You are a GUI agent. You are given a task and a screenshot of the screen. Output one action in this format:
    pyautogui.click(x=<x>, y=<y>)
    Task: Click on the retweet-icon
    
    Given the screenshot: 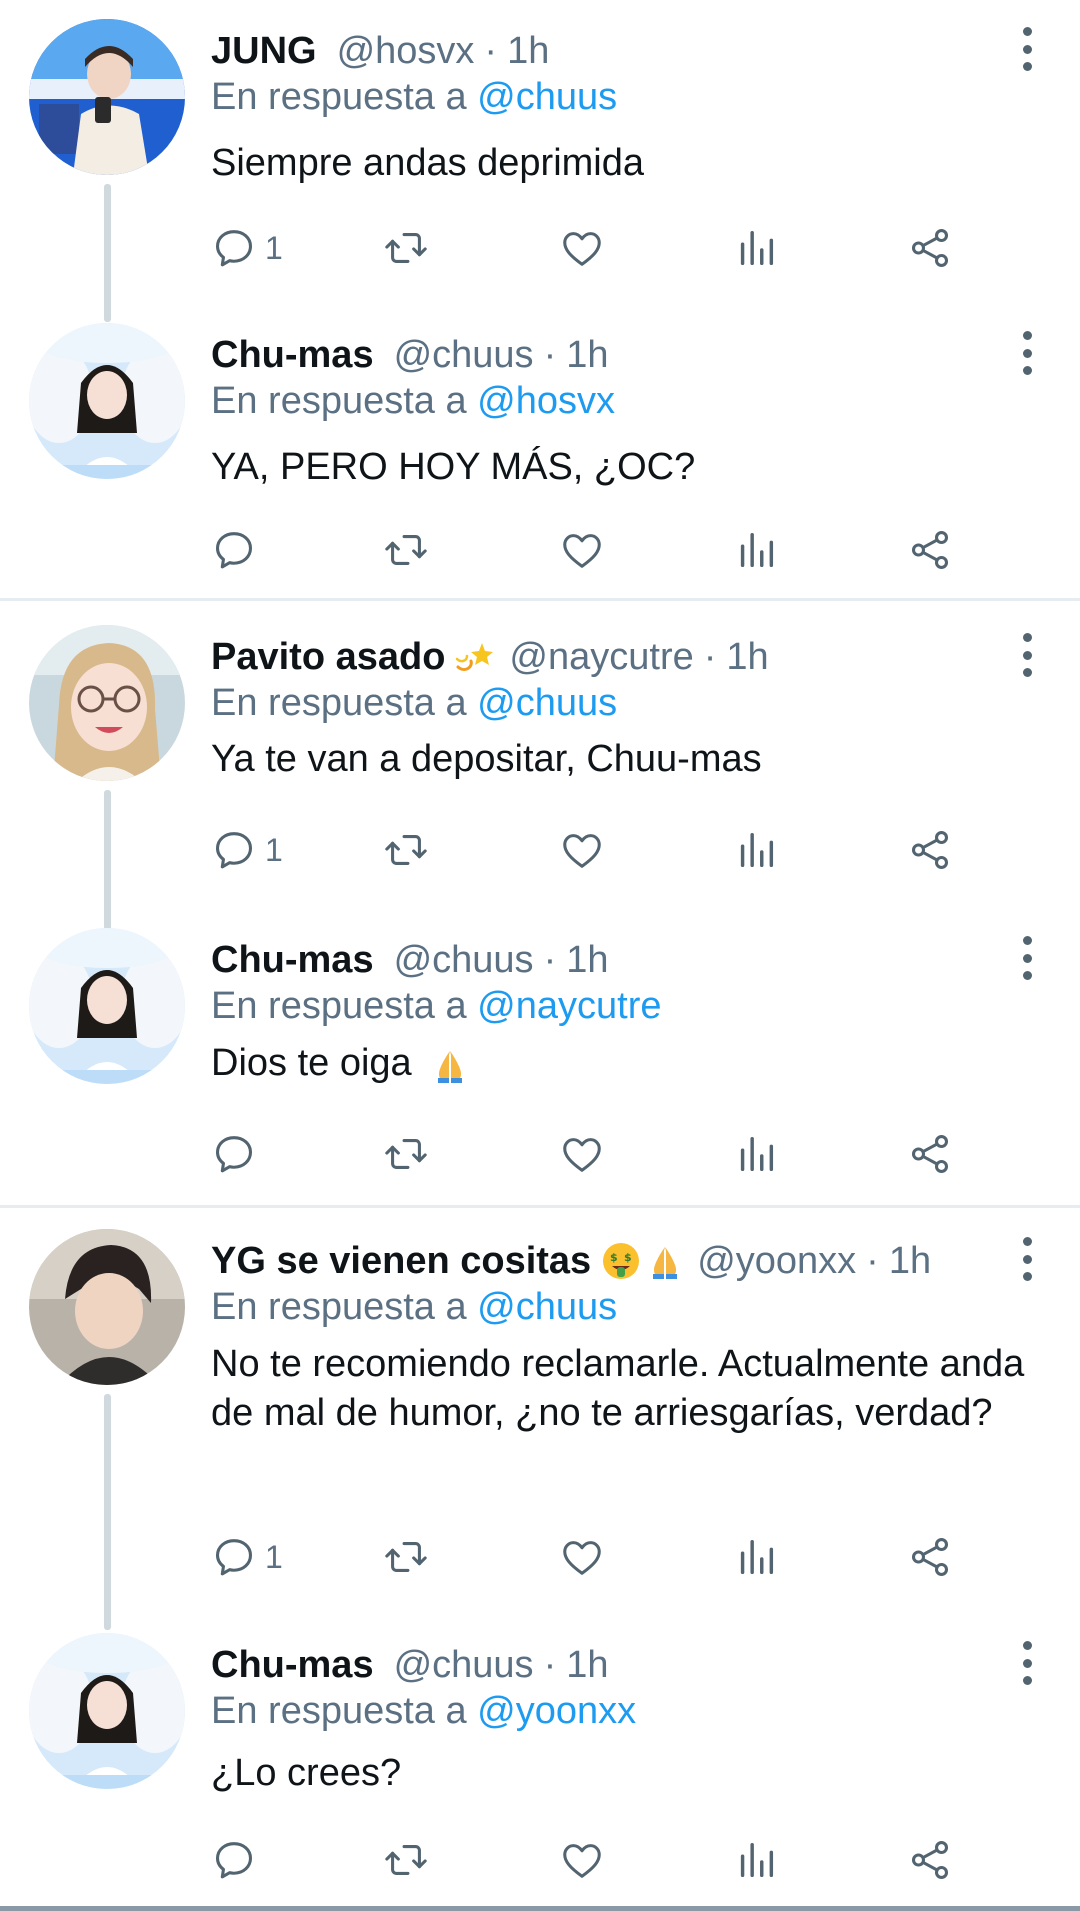 What is the action you would take?
    pyautogui.click(x=406, y=550)
    